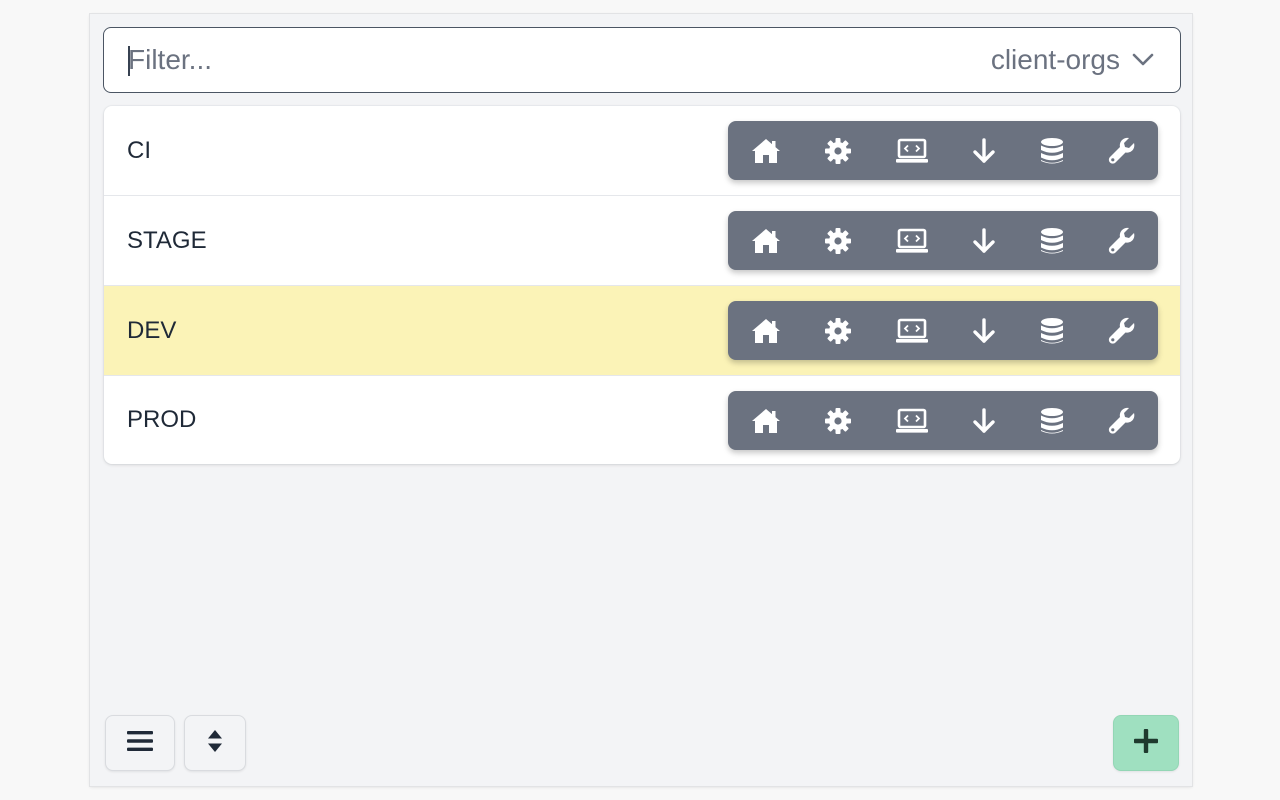 This screenshot has width=1280, height=800. Describe the element at coordinates (642, 420) in the screenshot. I see `environment-row: PROD` at that location.